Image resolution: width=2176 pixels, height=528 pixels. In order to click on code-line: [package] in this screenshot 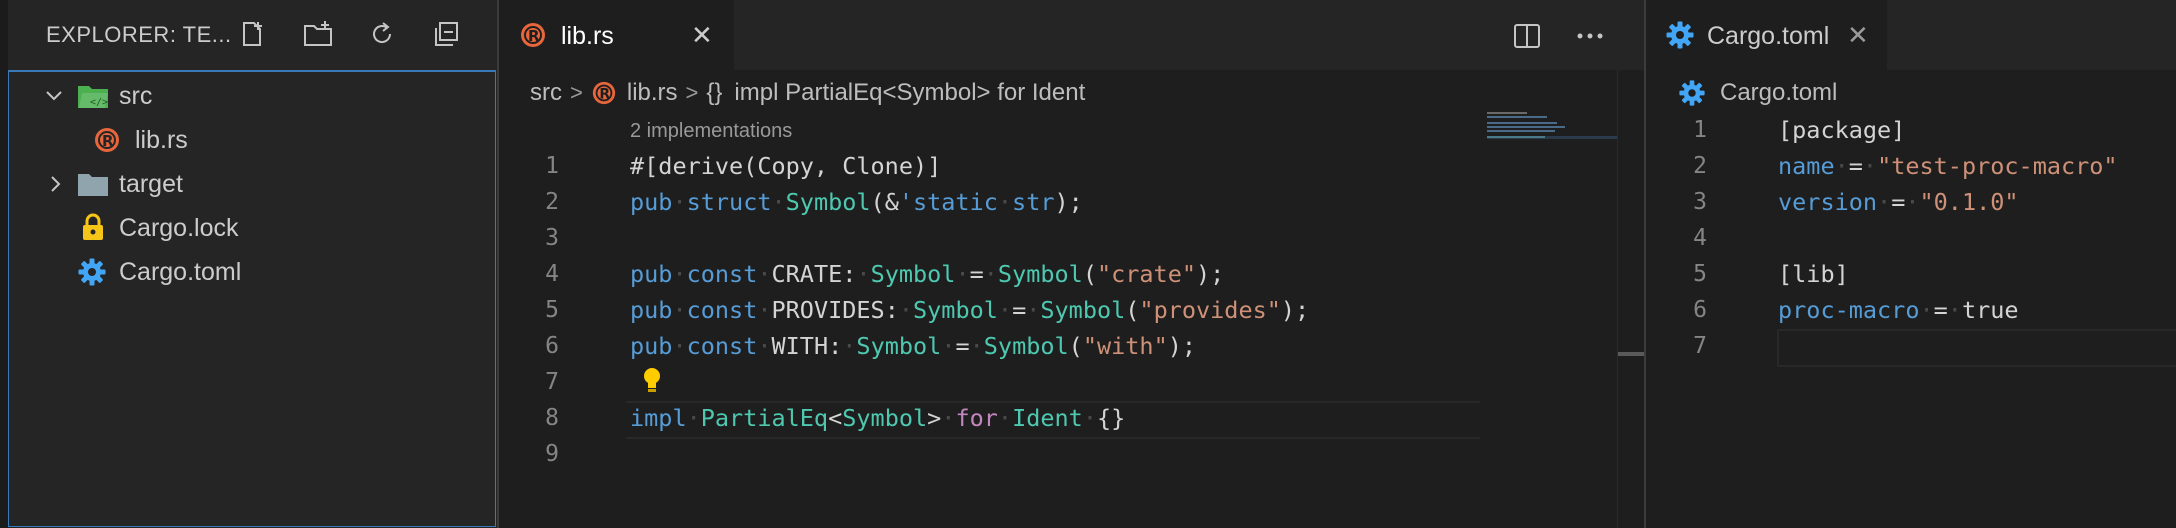, I will do `click(1841, 130)`.